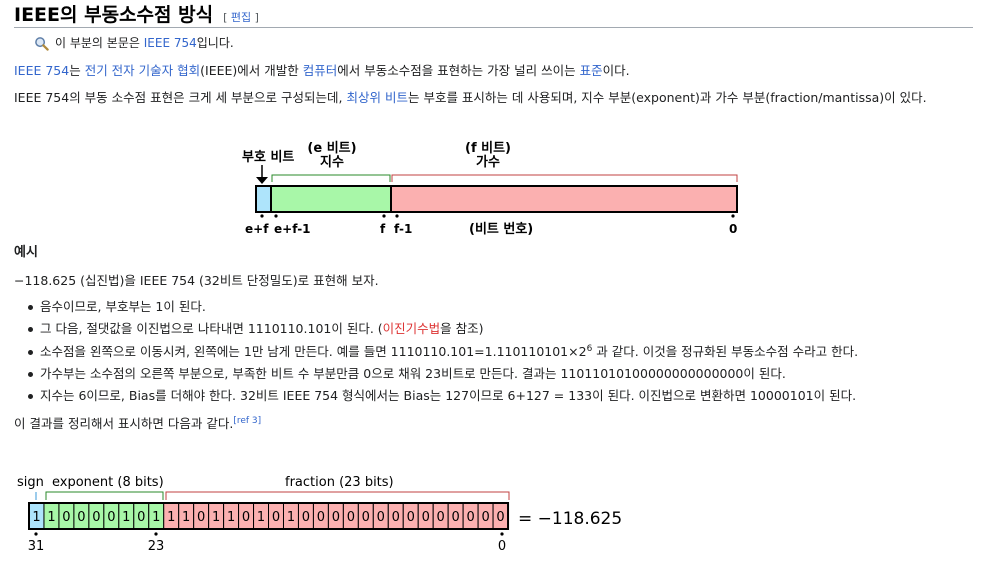  I want to click on section-heading: IEEE의 부동소수점 방식 [ 편집 ], so click(493, 14).